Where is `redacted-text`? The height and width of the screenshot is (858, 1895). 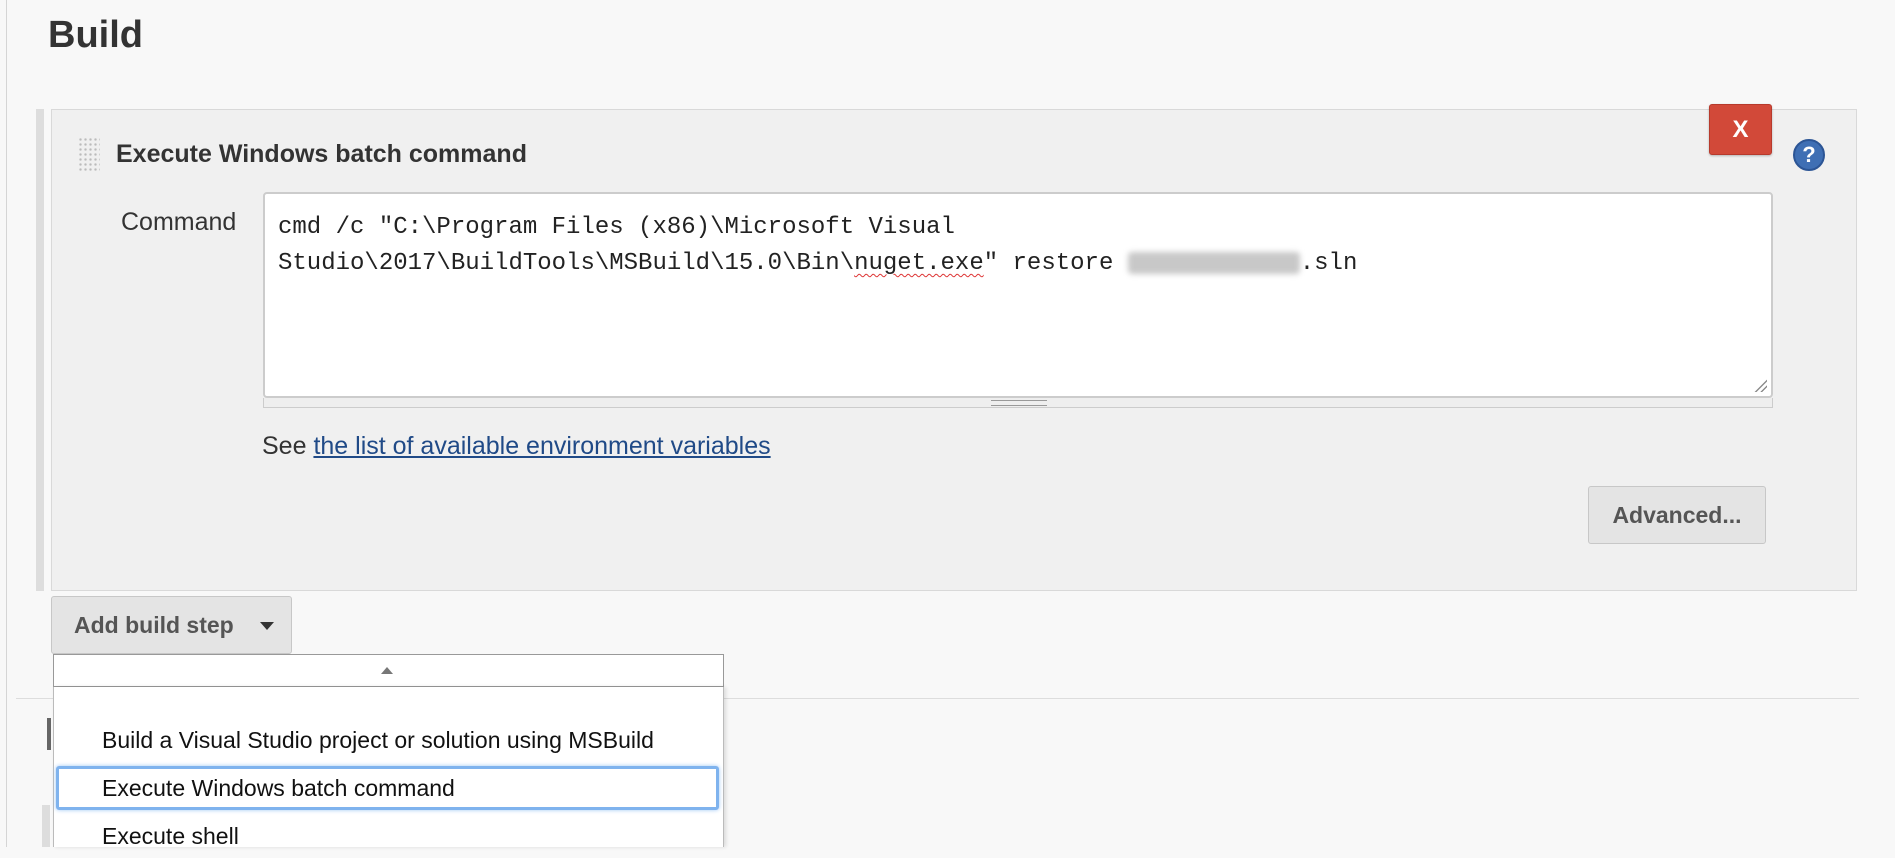 redacted-text is located at coordinates (1213, 262).